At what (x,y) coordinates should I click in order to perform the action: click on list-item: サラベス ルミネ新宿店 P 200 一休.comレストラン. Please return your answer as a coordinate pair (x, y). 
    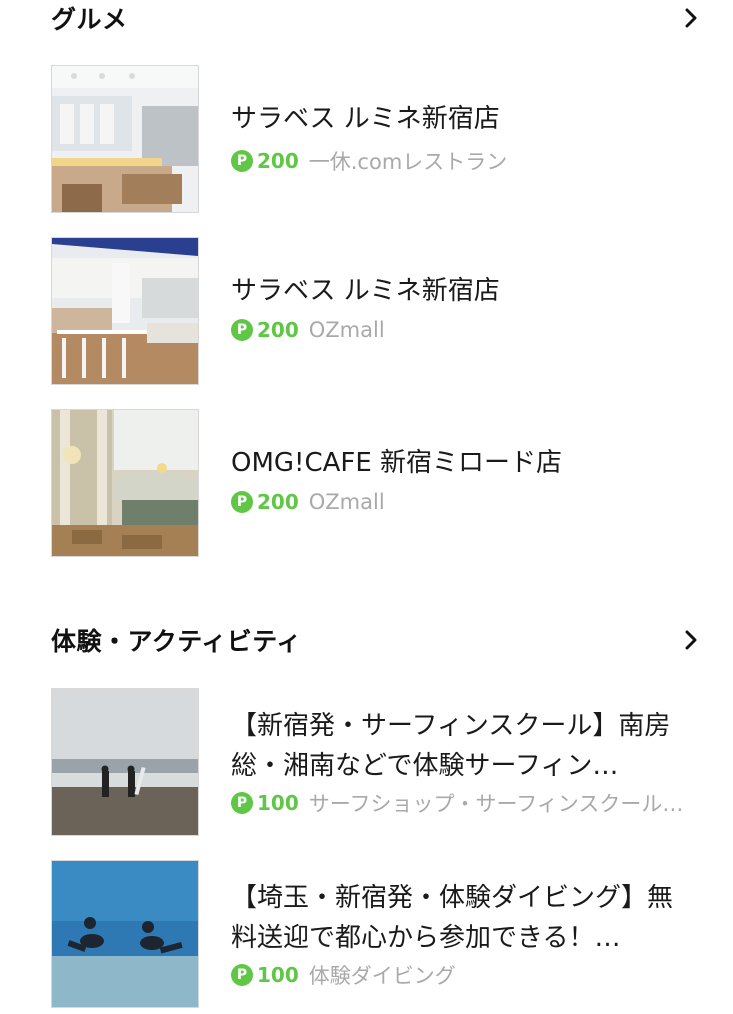
    Looking at the image, I should click on (382, 139).